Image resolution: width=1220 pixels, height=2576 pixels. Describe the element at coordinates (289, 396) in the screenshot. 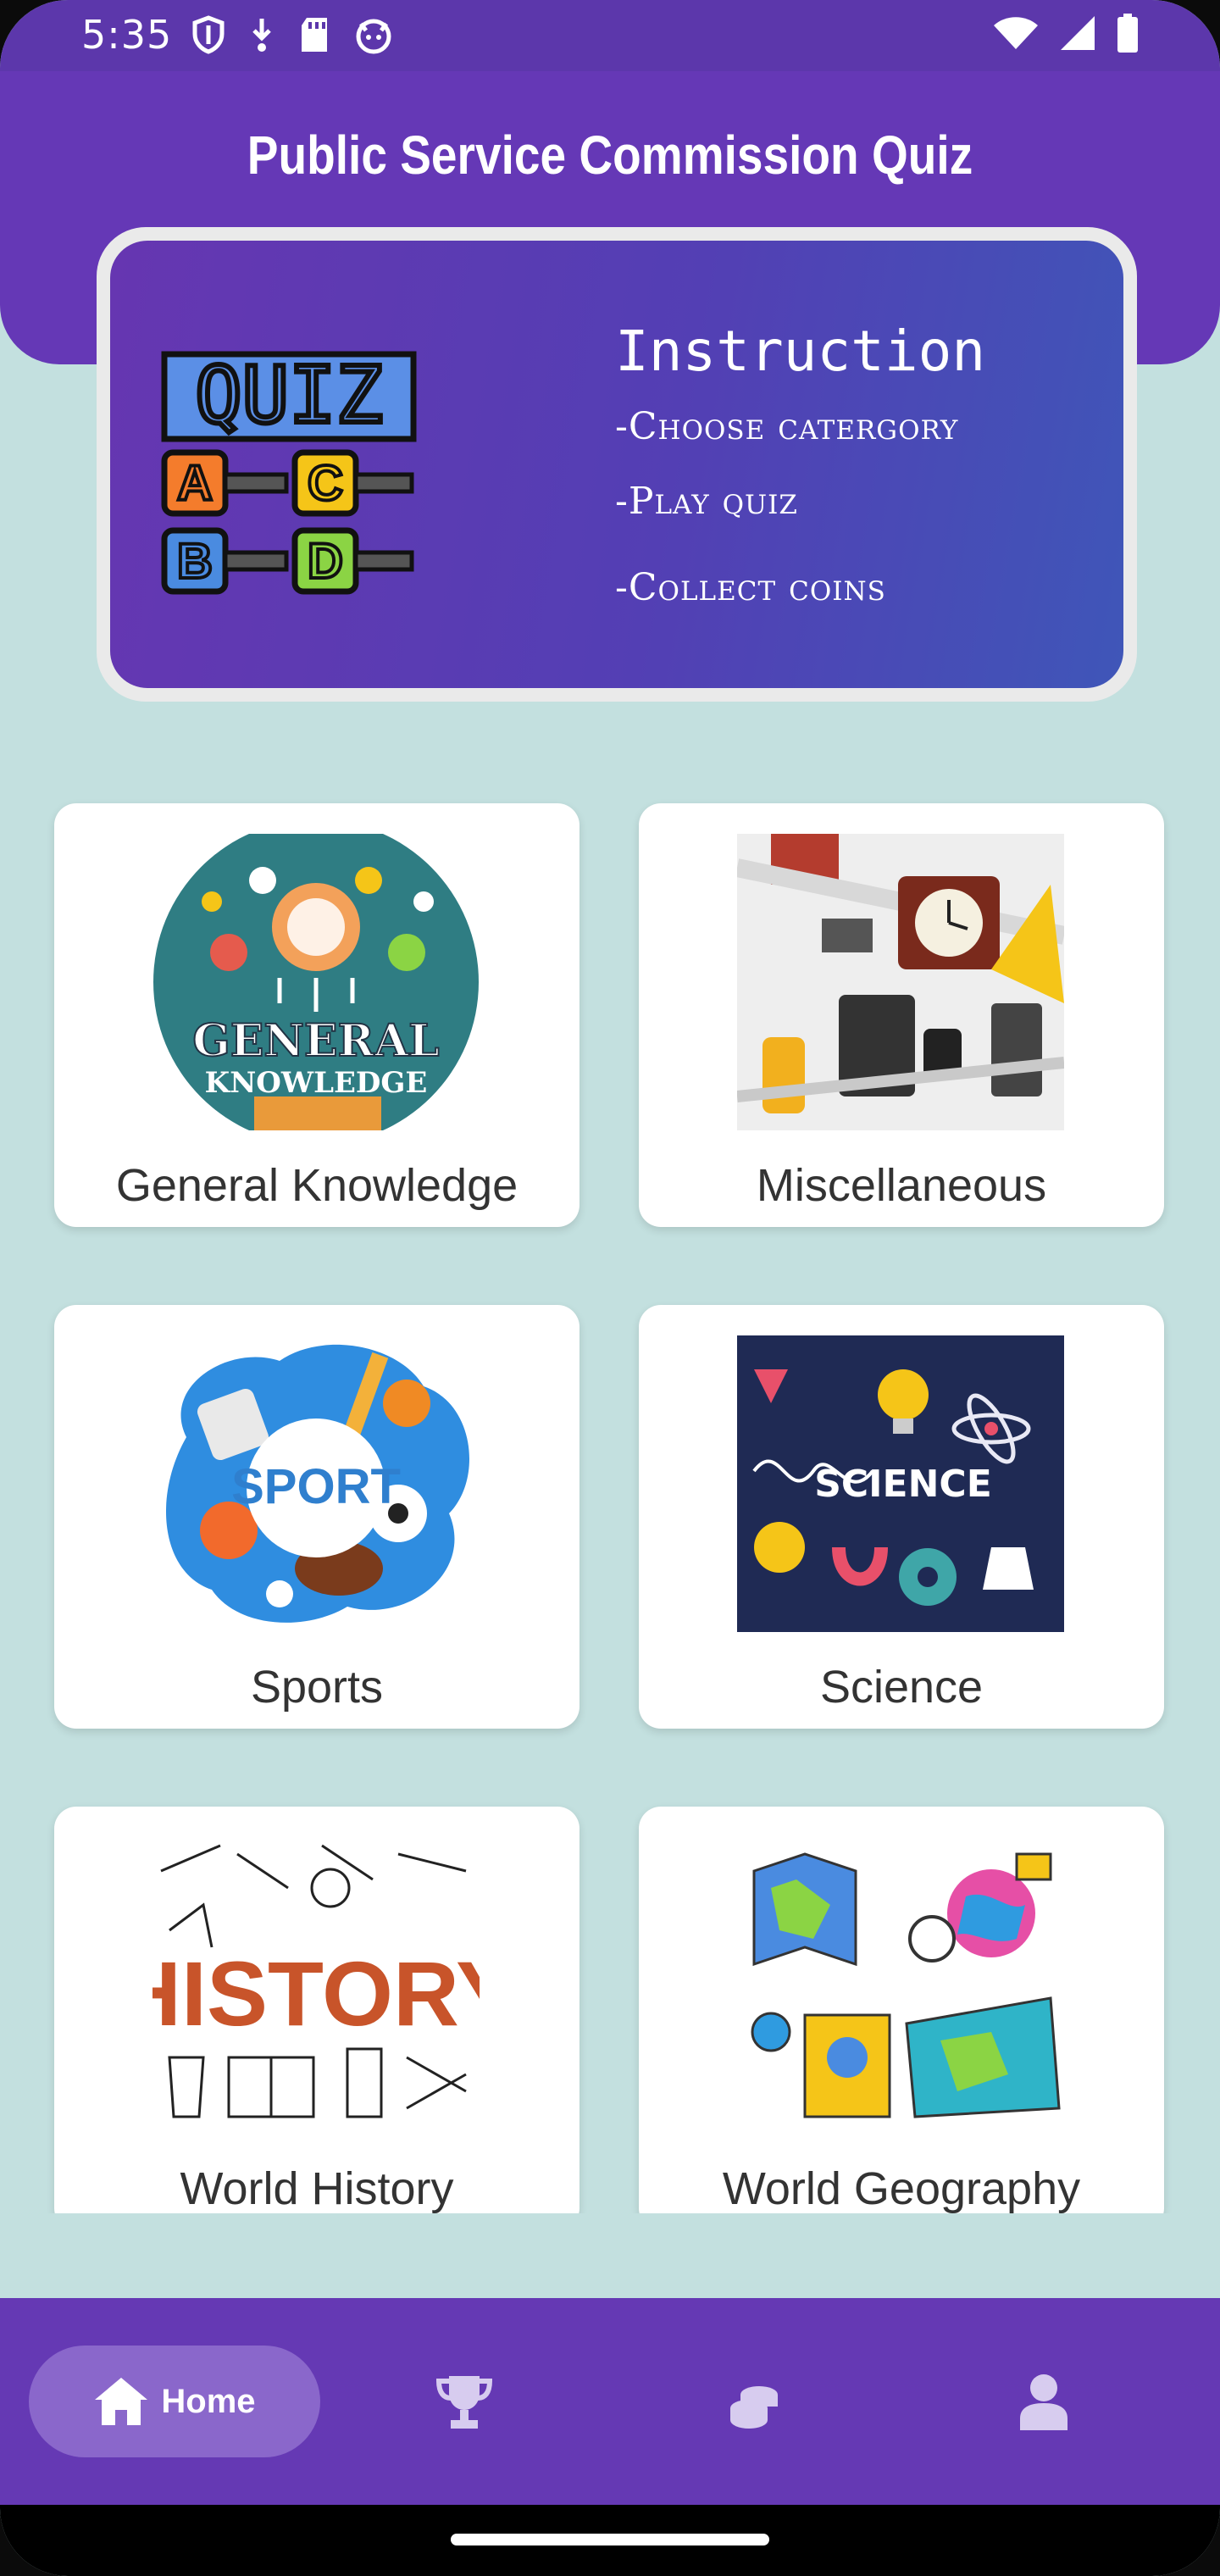

I see `quiz-logo-word: QUIZ` at that location.